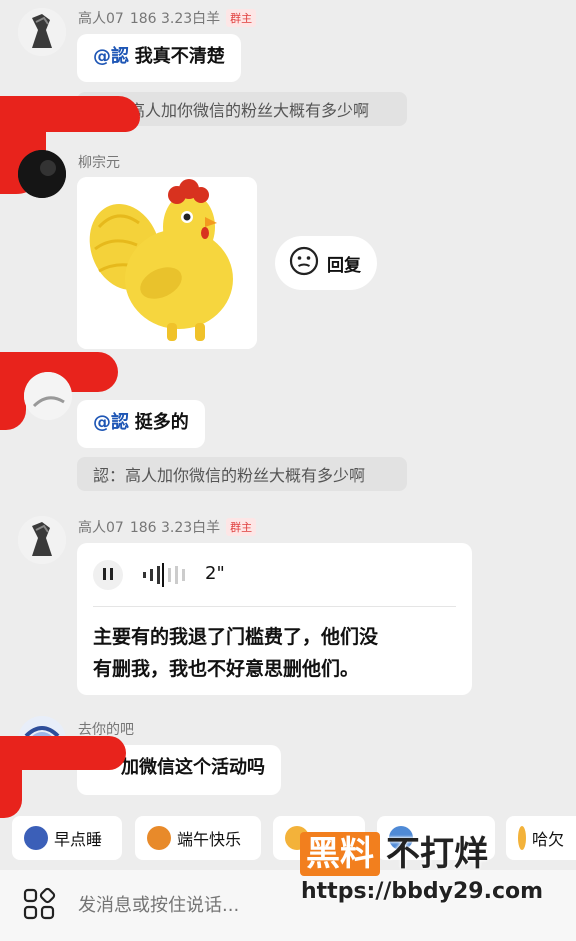  I want to click on chip-label: 哈欠, so click(547, 839).